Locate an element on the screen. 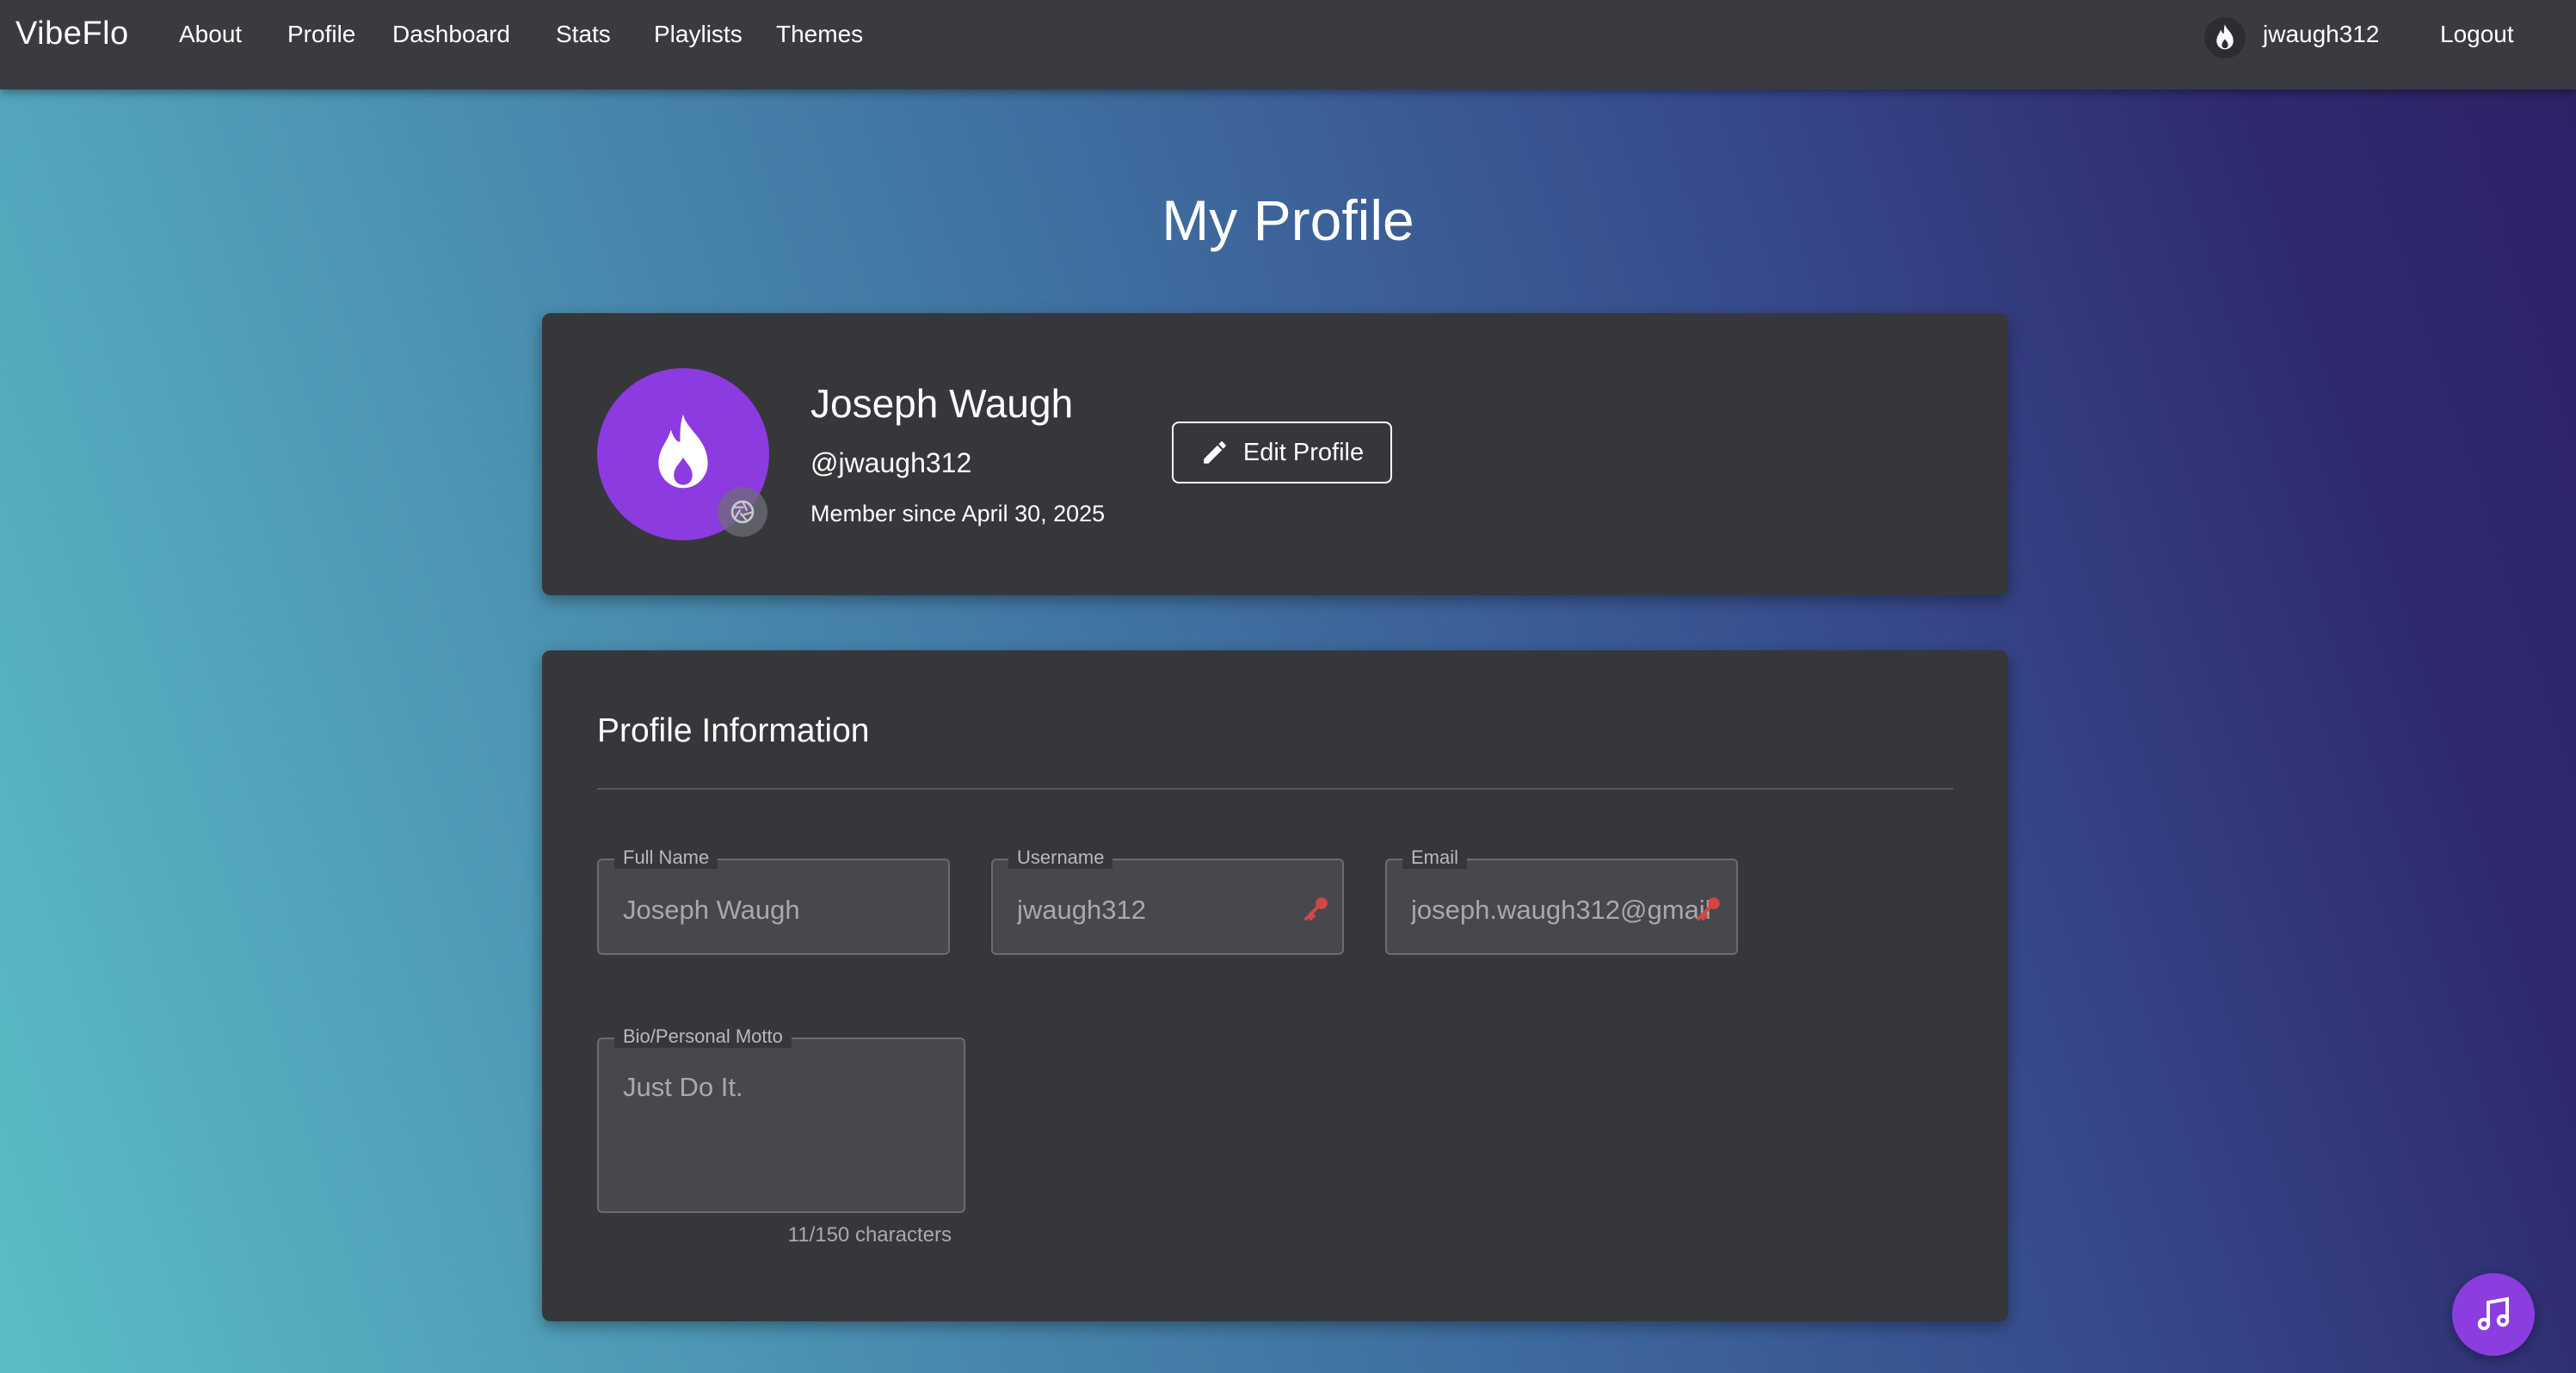 The image size is (2576, 1373). pencil-icon is located at coordinates (1215, 453).